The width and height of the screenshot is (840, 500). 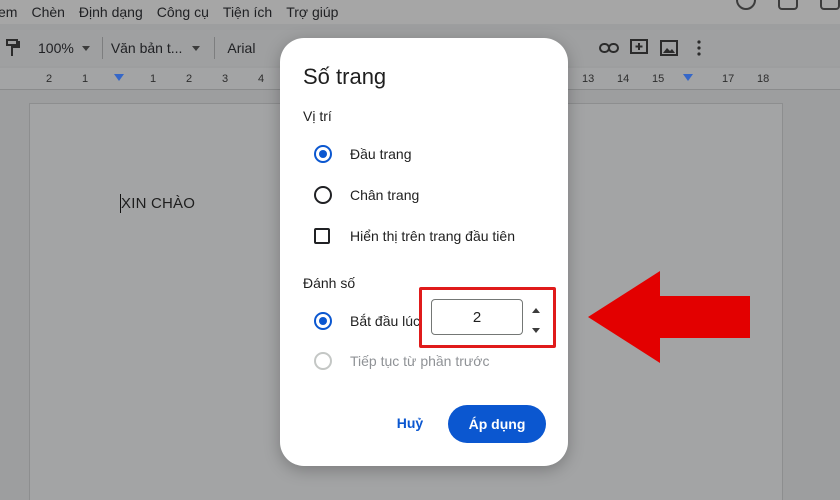 What do you see at coordinates (699, 48) in the screenshot?
I see `more-options-icon` at bounding box center [699, 48].